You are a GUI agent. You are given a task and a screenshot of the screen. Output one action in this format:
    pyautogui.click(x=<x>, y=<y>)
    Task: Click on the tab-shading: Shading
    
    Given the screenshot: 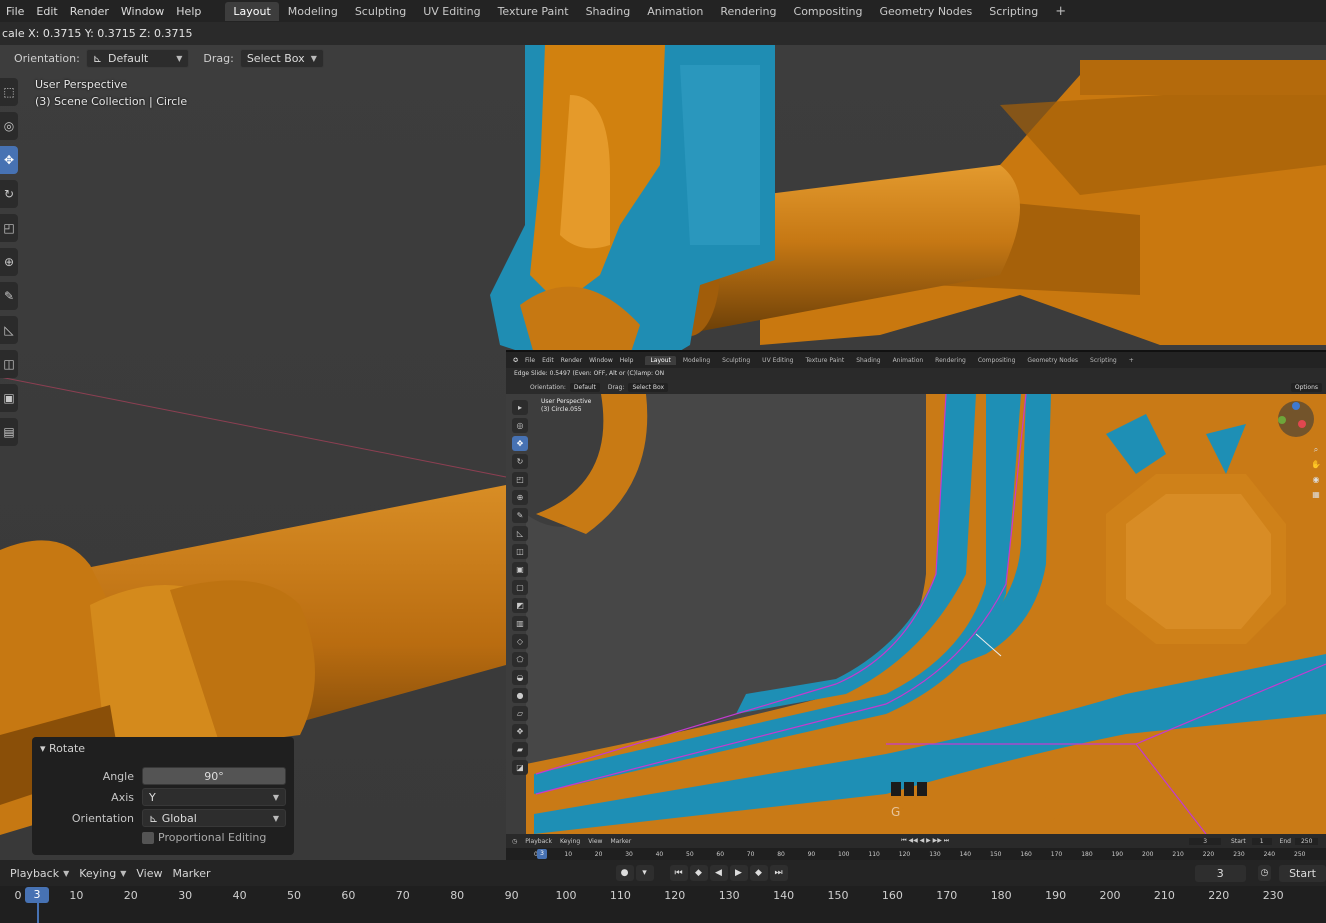 What is the action you would take?
    pyautogui.click(x=608, y=11)
    